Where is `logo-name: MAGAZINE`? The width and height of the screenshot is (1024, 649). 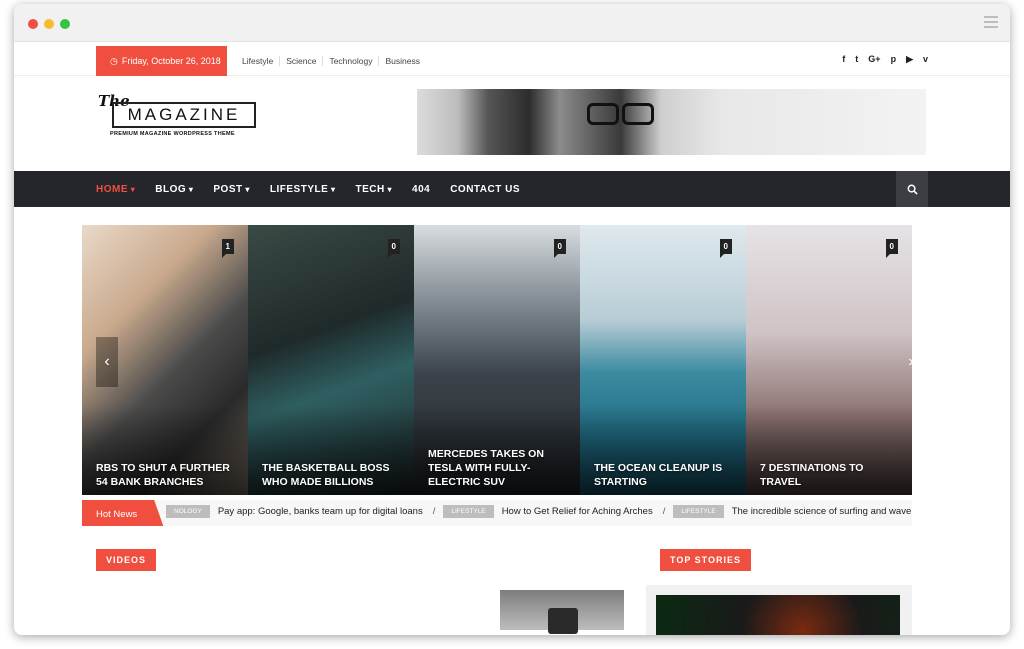
logo-name: MAGAZINE is located at coordinates (184, 115).